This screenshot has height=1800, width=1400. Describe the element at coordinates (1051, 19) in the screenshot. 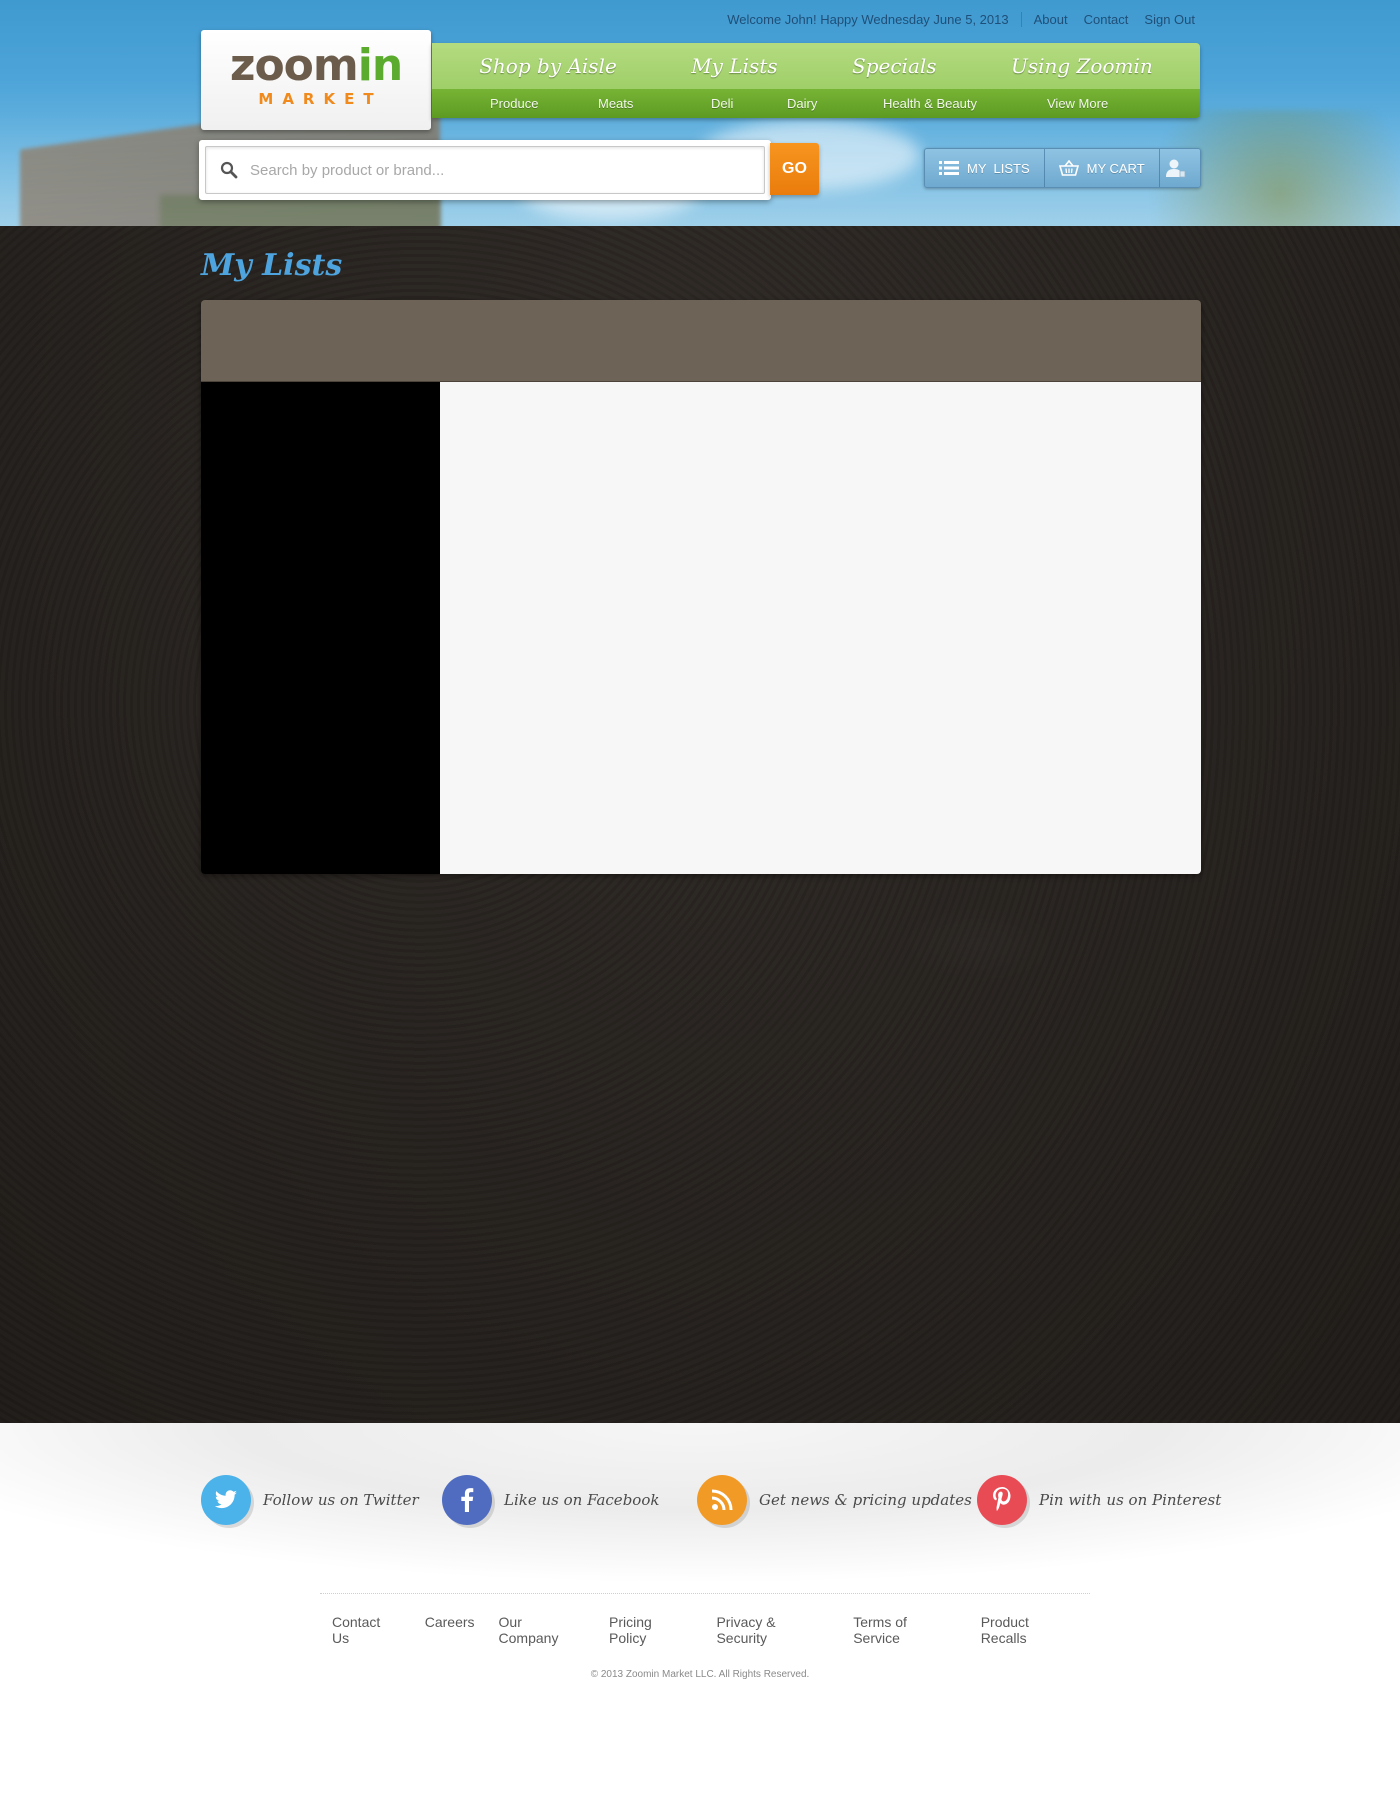

I see `about-link: About` at that location.